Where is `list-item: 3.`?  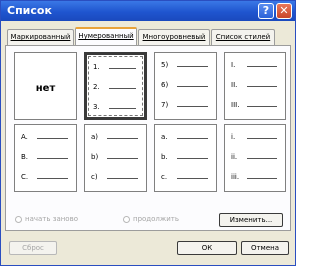
list-item: 3. is located at coordinates (115, 107).